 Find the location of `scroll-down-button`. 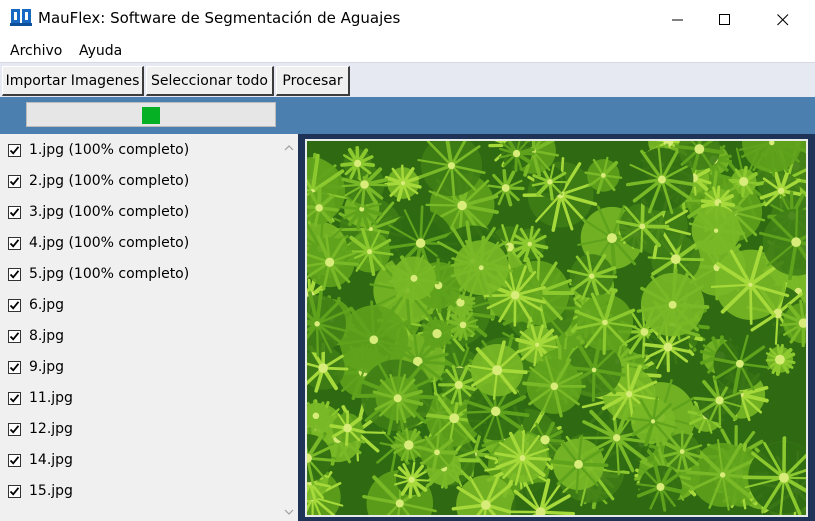

scroll-down-button is located at coordinates (288, 509).